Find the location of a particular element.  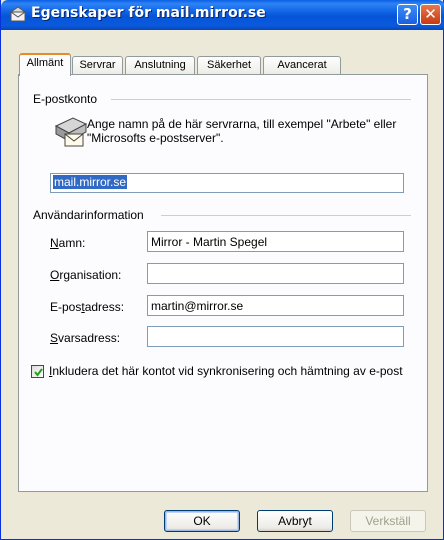

title-bar: Egenskaper för mail.mirror.se ? ✕ is located at coordinates (222, 15).